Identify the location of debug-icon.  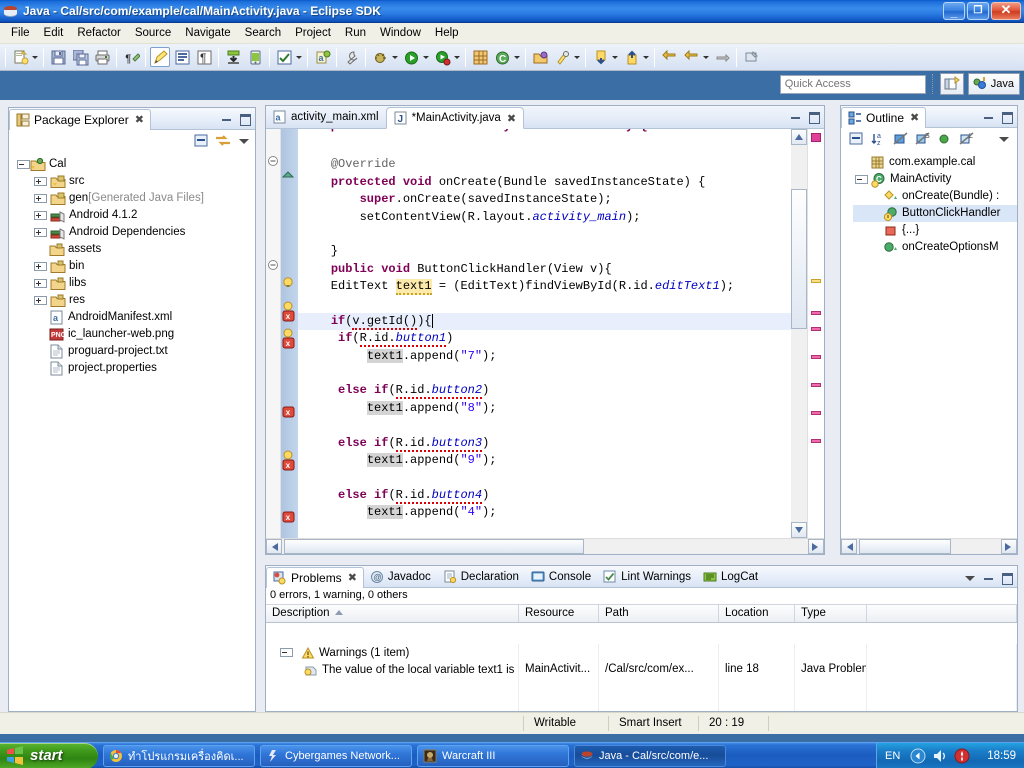
(380, 57).